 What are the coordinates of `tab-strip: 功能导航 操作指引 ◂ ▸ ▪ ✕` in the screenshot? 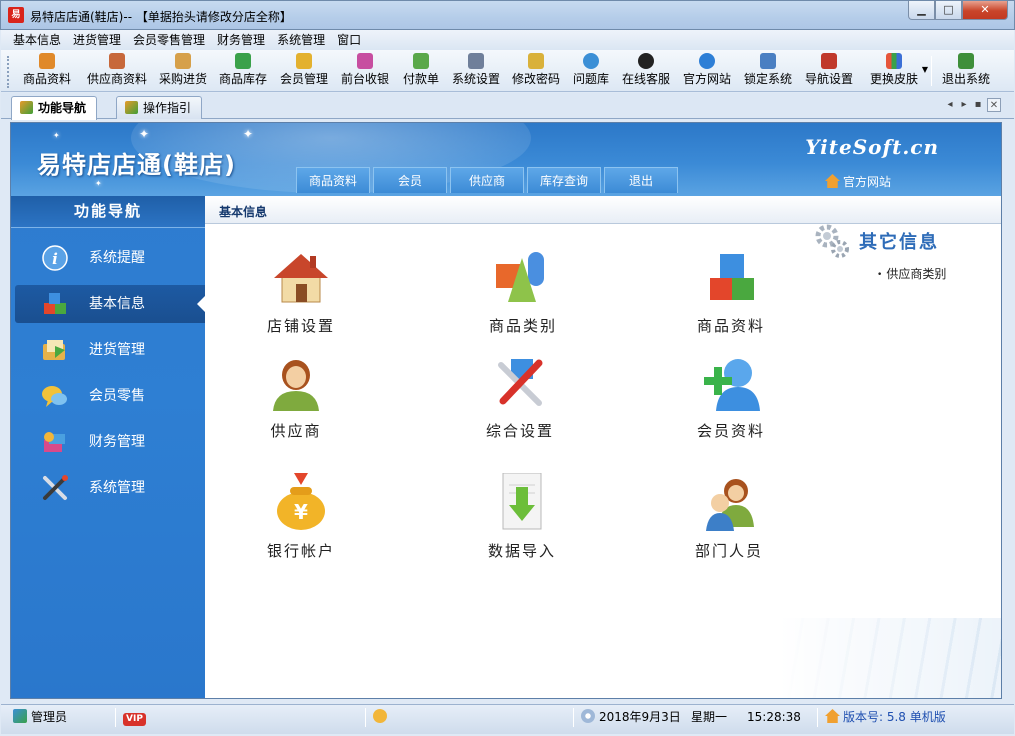 It's located at (507, 106).